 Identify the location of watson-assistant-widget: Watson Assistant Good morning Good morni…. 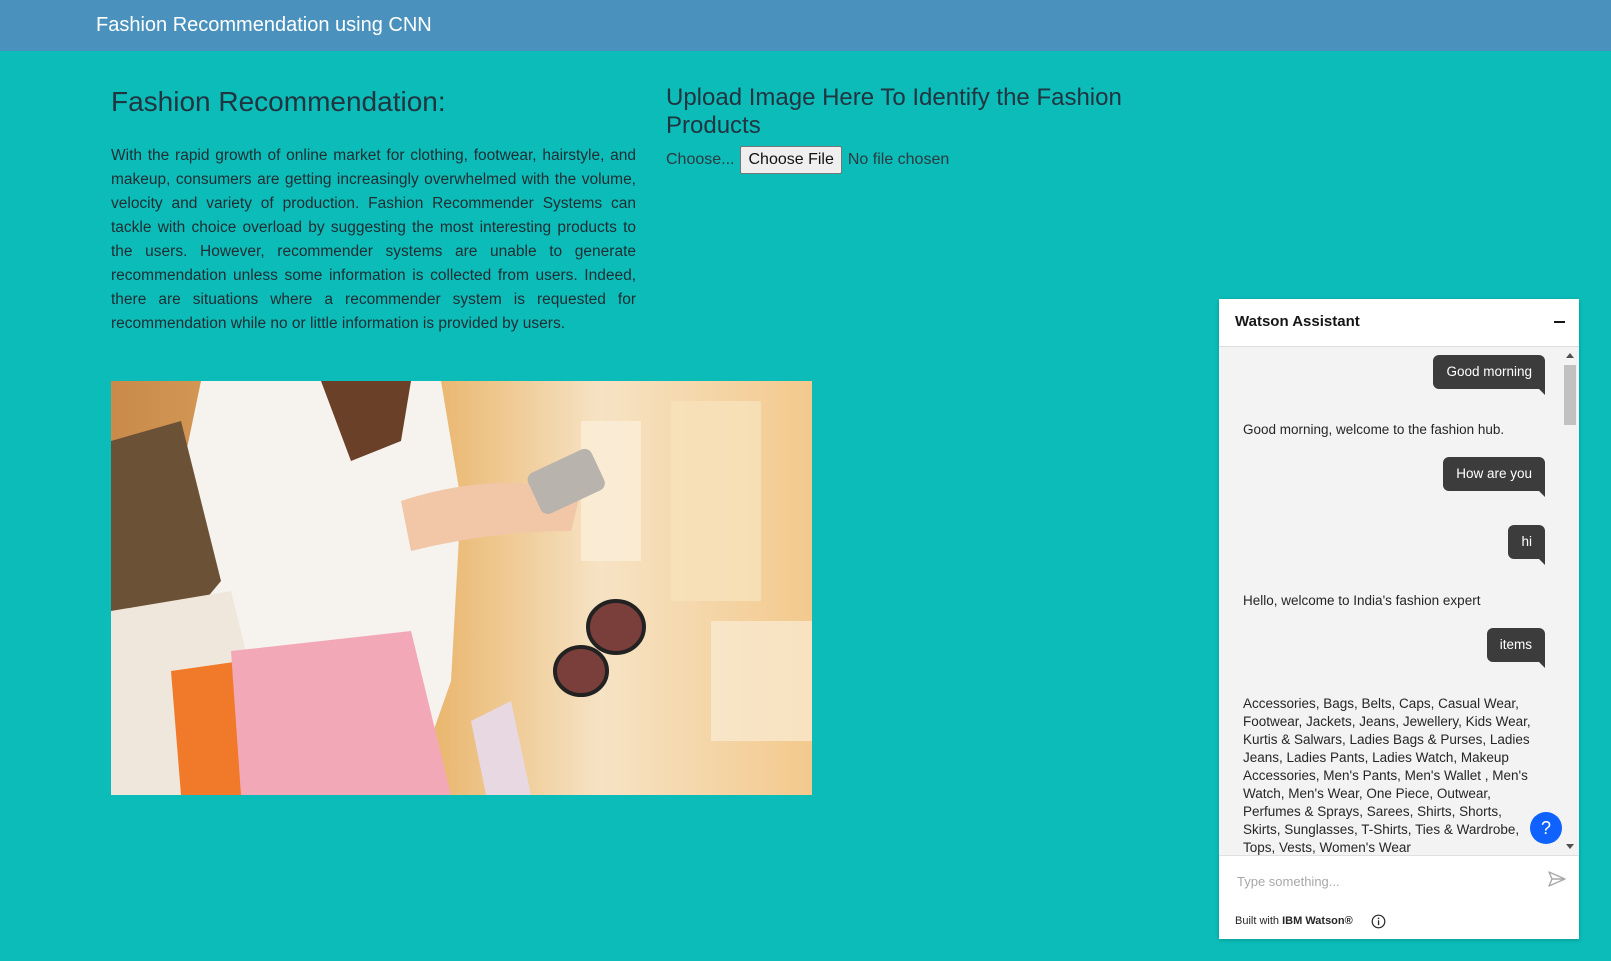
(1399, 619).